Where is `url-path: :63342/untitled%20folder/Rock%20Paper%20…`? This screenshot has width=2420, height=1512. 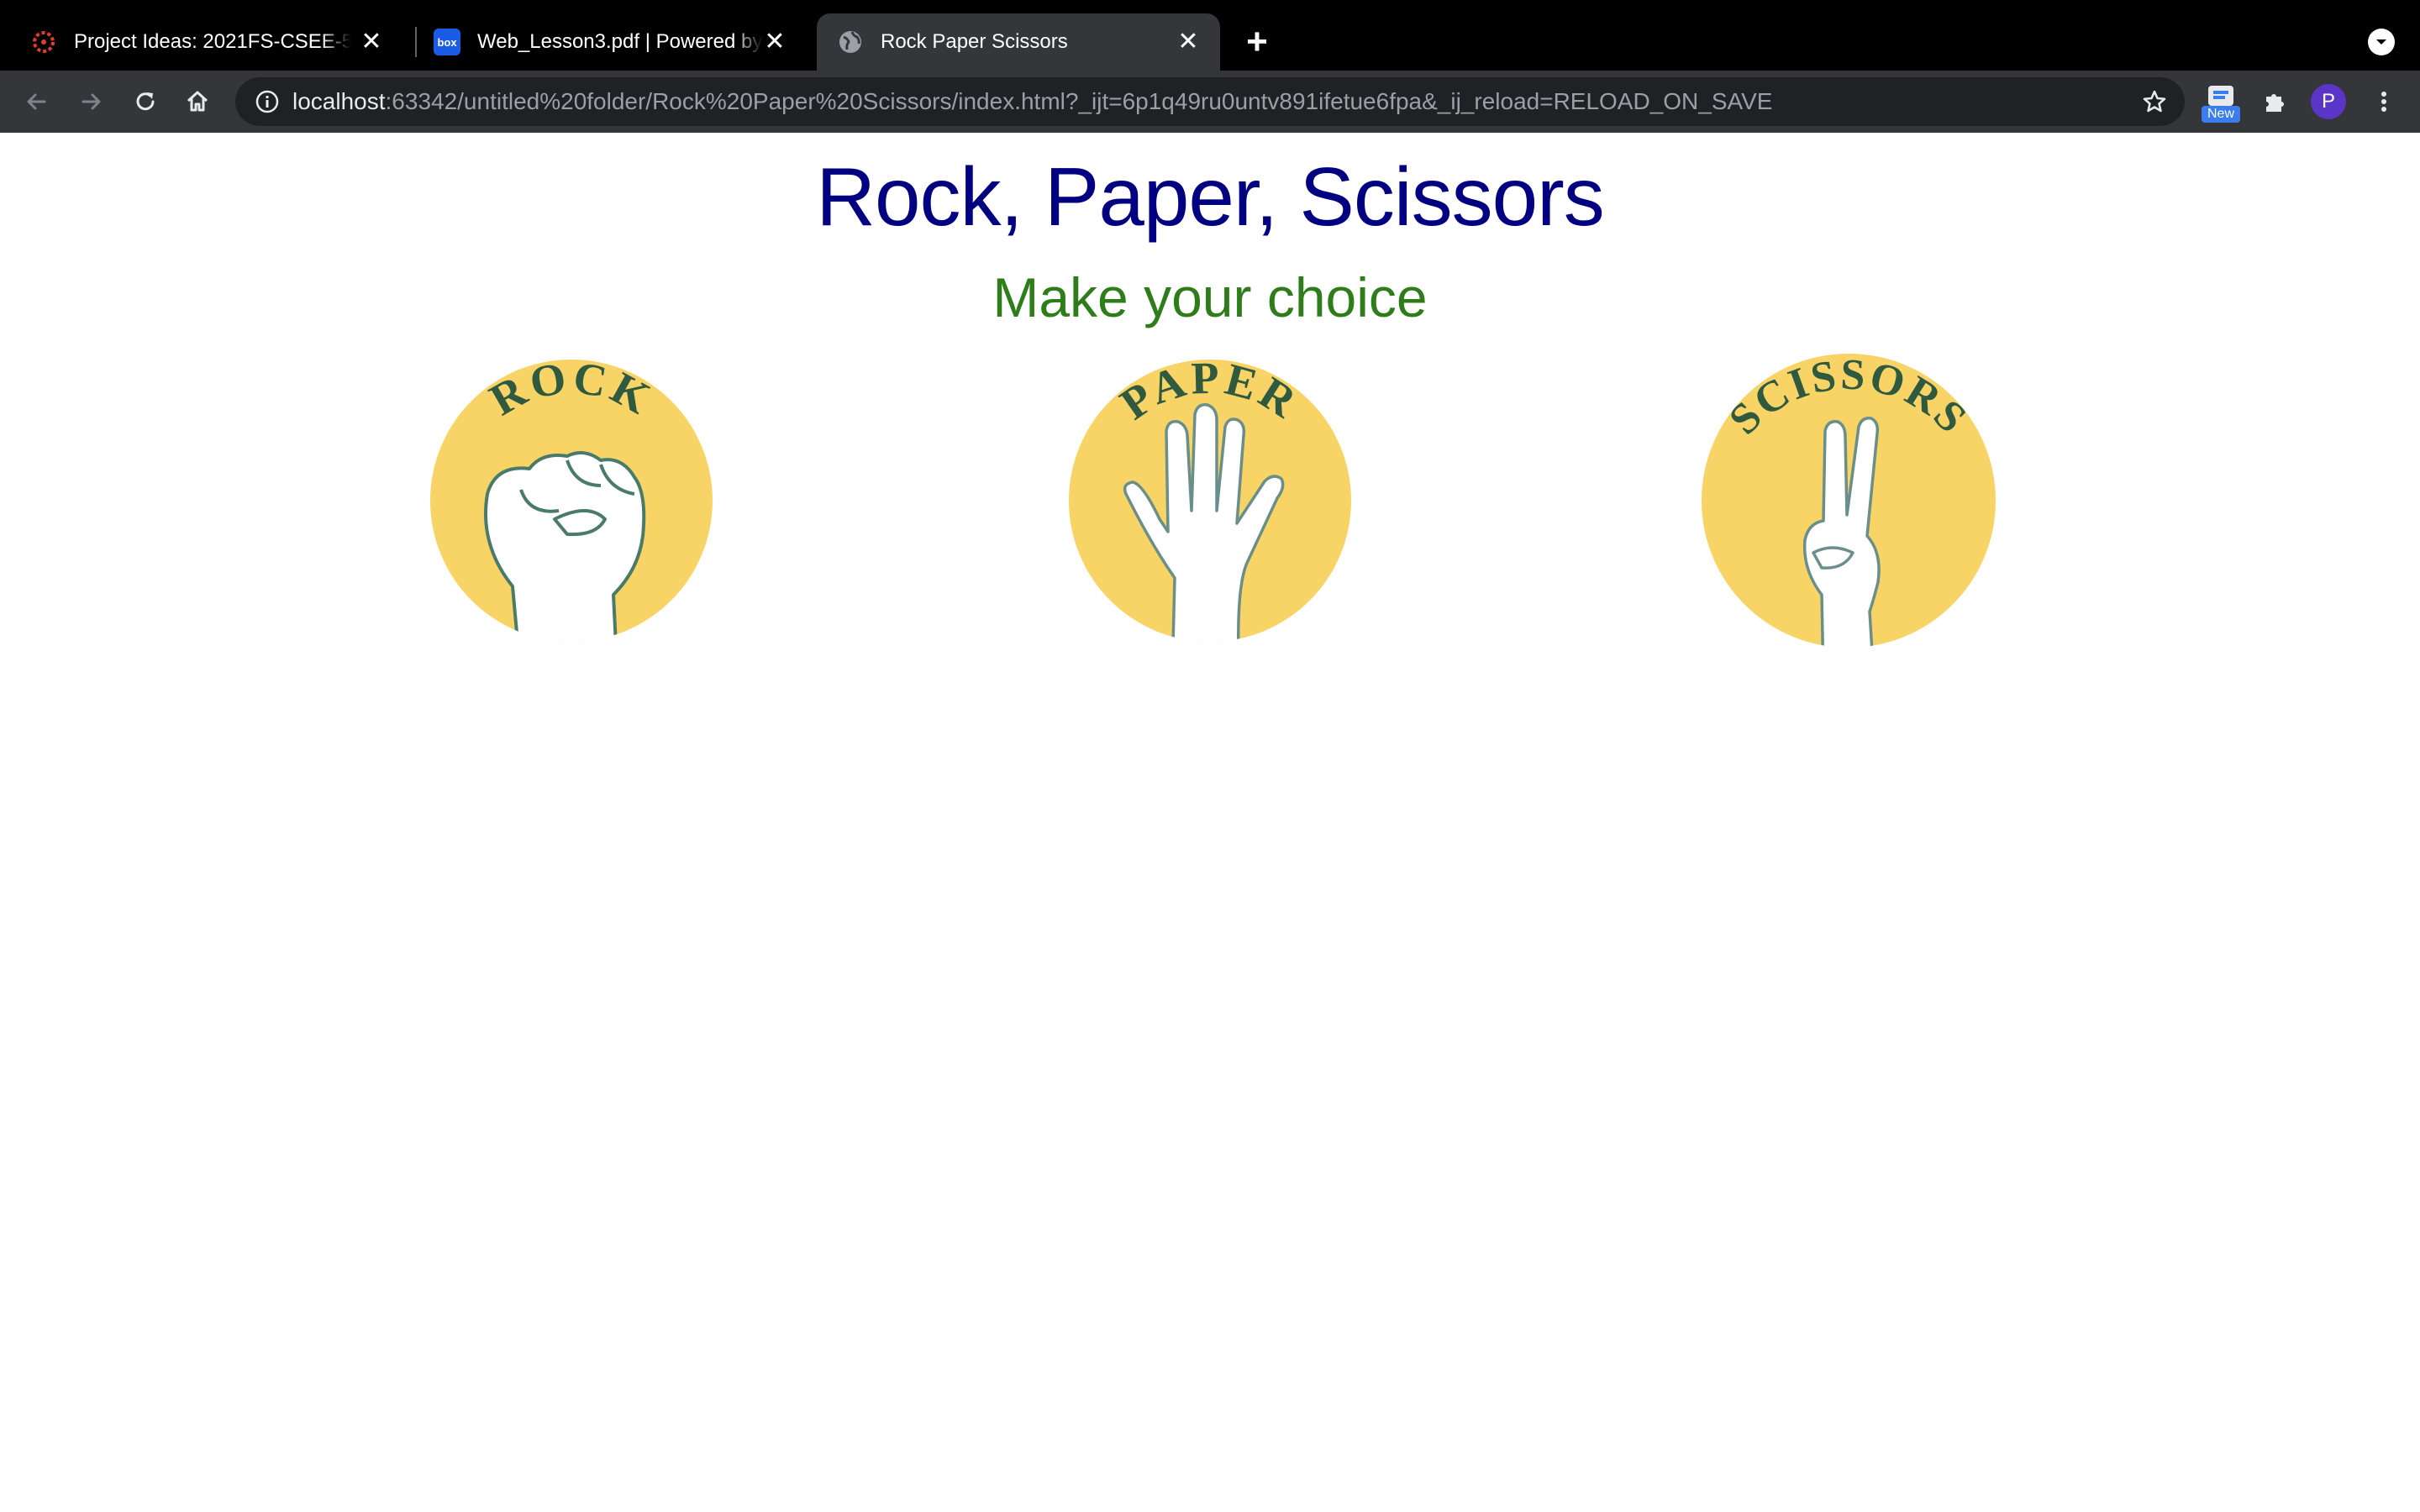 url-path: :63342/untitled%20folder/Rock%20Paper%20… is located at coordinates (1079, 101).